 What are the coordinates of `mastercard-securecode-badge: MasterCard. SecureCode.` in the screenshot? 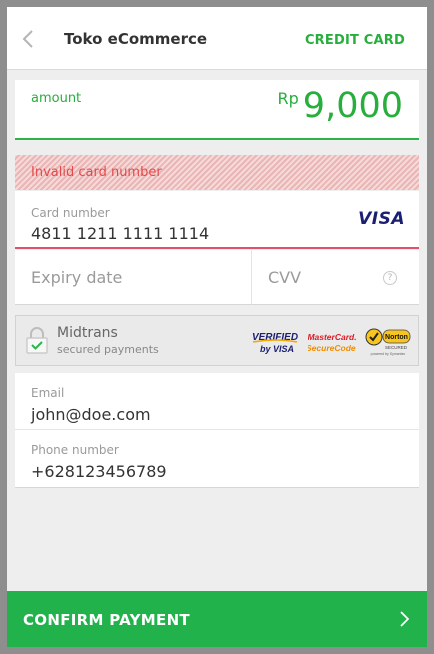 It's located at (332, 342).